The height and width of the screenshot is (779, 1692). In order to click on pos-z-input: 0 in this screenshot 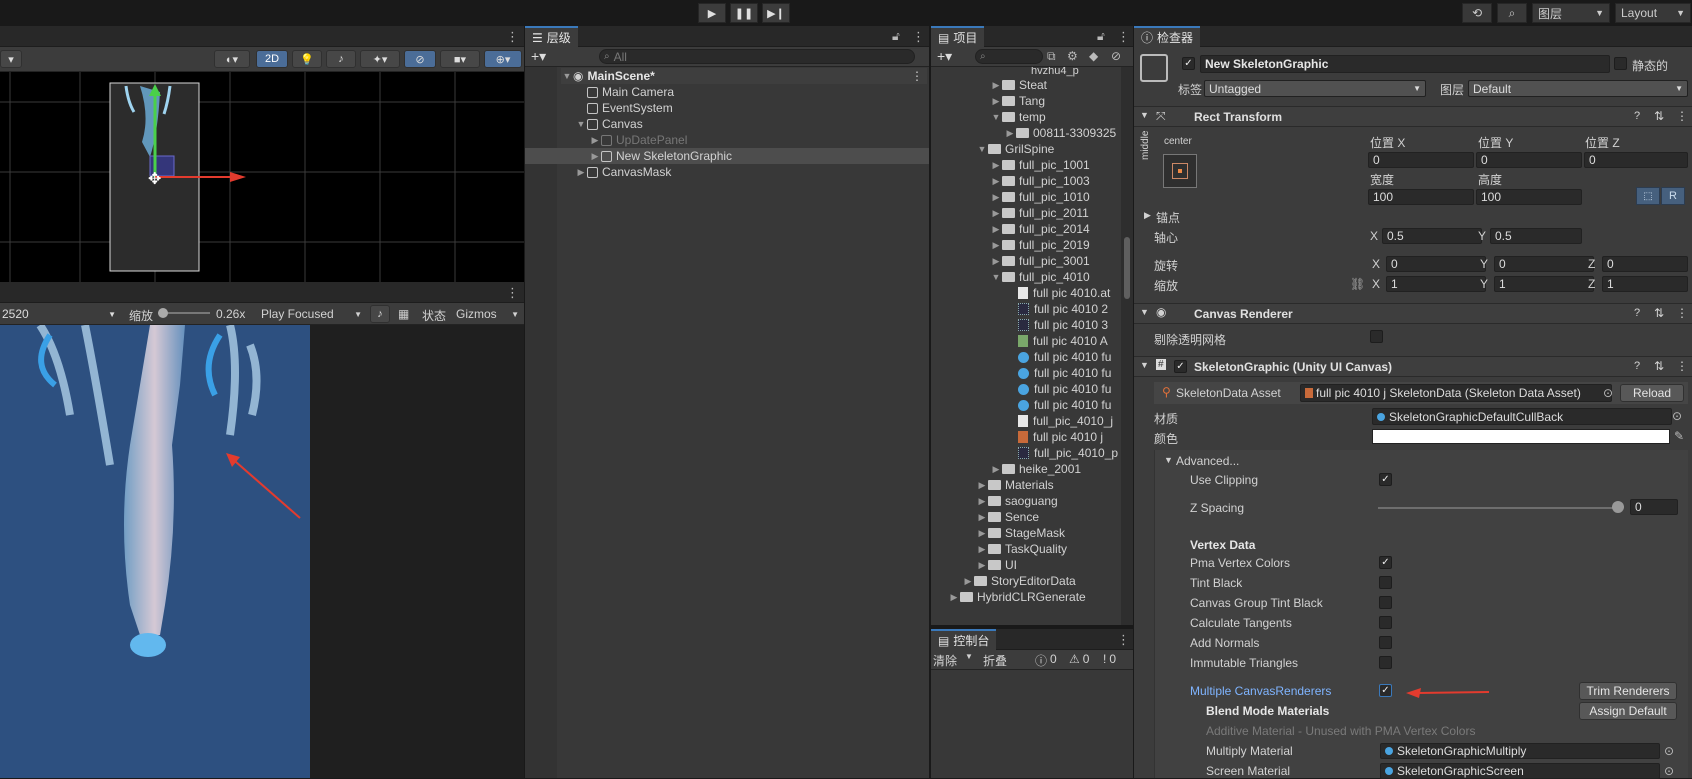, I will do `click(1636, 160)`.